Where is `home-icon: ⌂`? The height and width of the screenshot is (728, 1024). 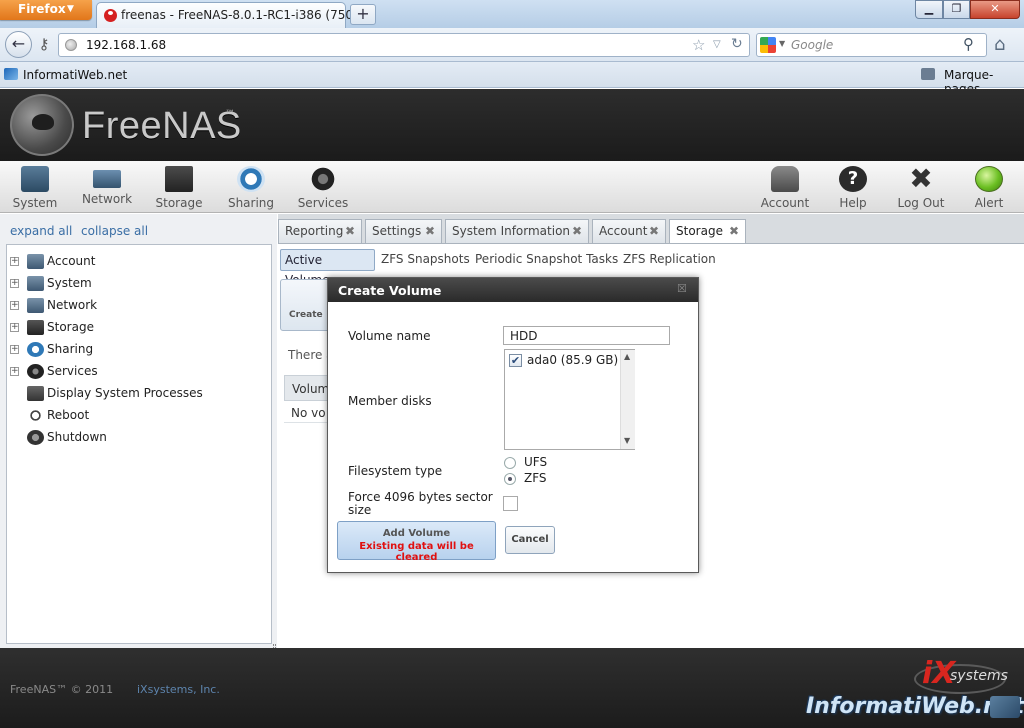 home-icon: ⌂ is located at coordinates (999, 44).